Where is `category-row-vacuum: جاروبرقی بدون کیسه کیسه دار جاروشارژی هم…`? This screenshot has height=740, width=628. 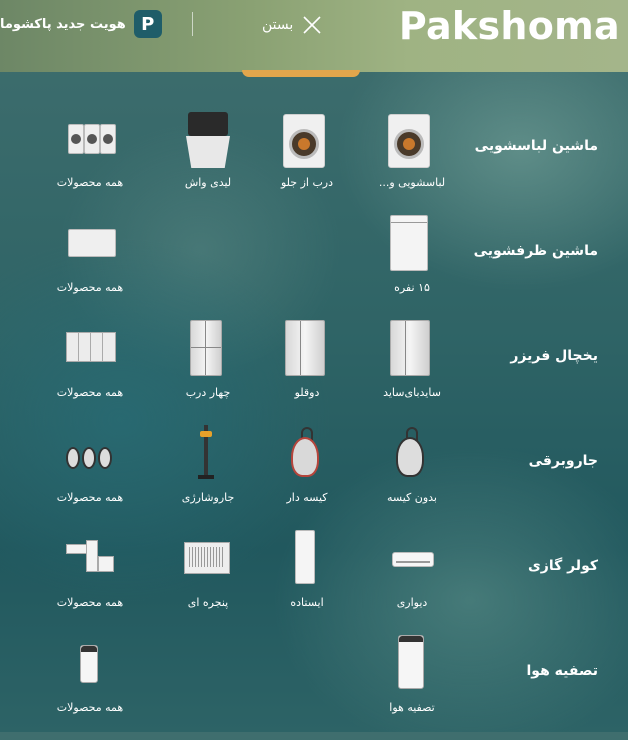 category-row-vacuum: جاروبرقی بدون کیسه کیسه دار جاروشارژی هم… is located at coordinates (314, 477).